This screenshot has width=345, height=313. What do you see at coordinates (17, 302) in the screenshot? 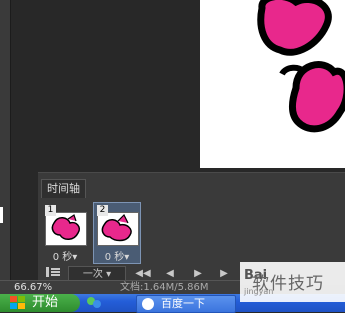
I see `windows-logo-icon` at bounding box center [17, 302].